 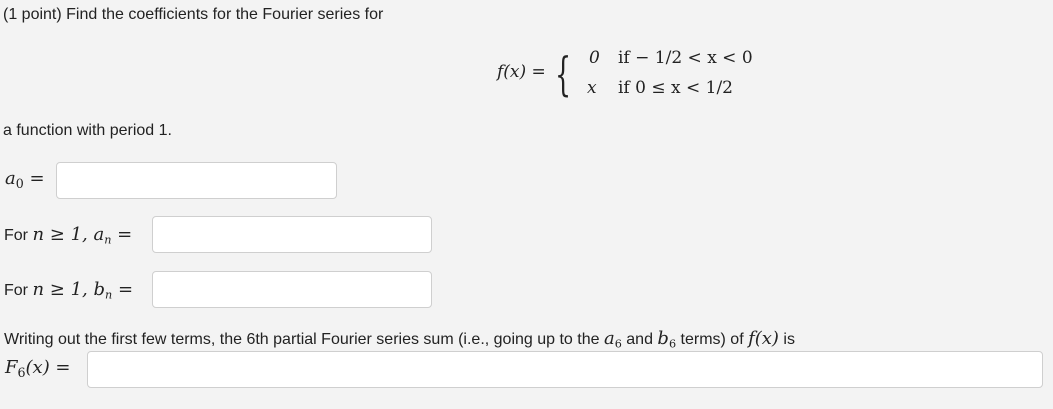 What do you see at coordinates (521, 72) in the screenshot?
I see `function-lhs: f(x) =` at bounding box center [521, 72].